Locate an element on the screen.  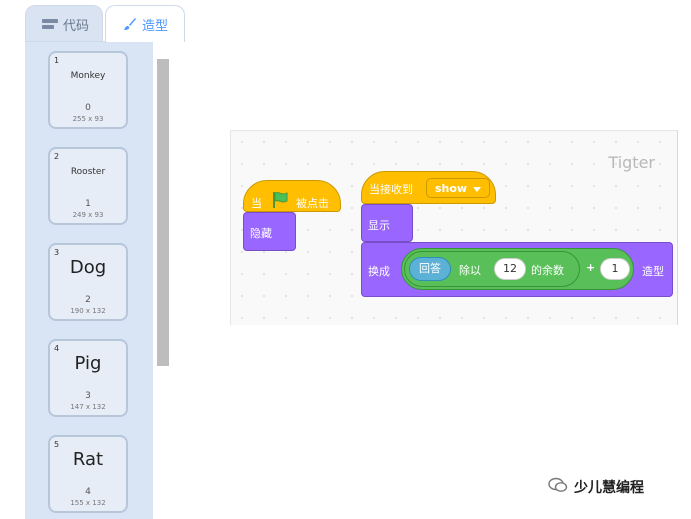
show-label: 显示 is located at coordinates (379, 225).